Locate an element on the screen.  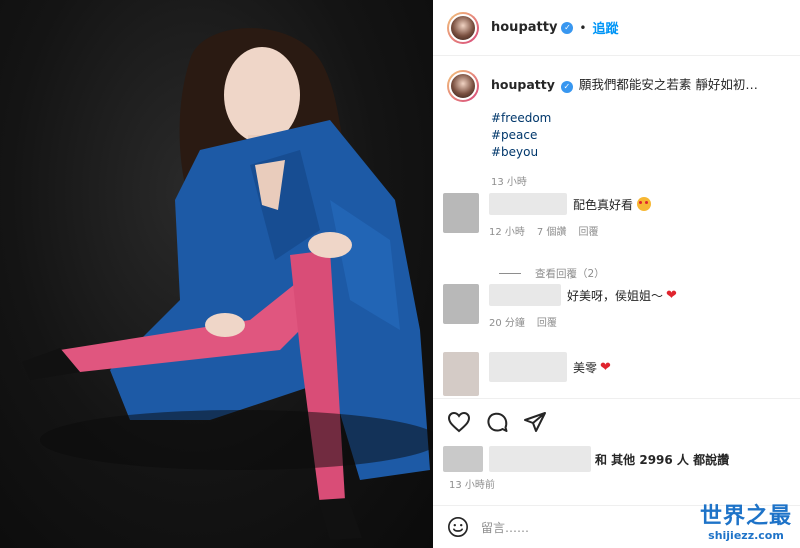
view-replies-button: 查看回覆（2） is located at coordinates (552, 273).